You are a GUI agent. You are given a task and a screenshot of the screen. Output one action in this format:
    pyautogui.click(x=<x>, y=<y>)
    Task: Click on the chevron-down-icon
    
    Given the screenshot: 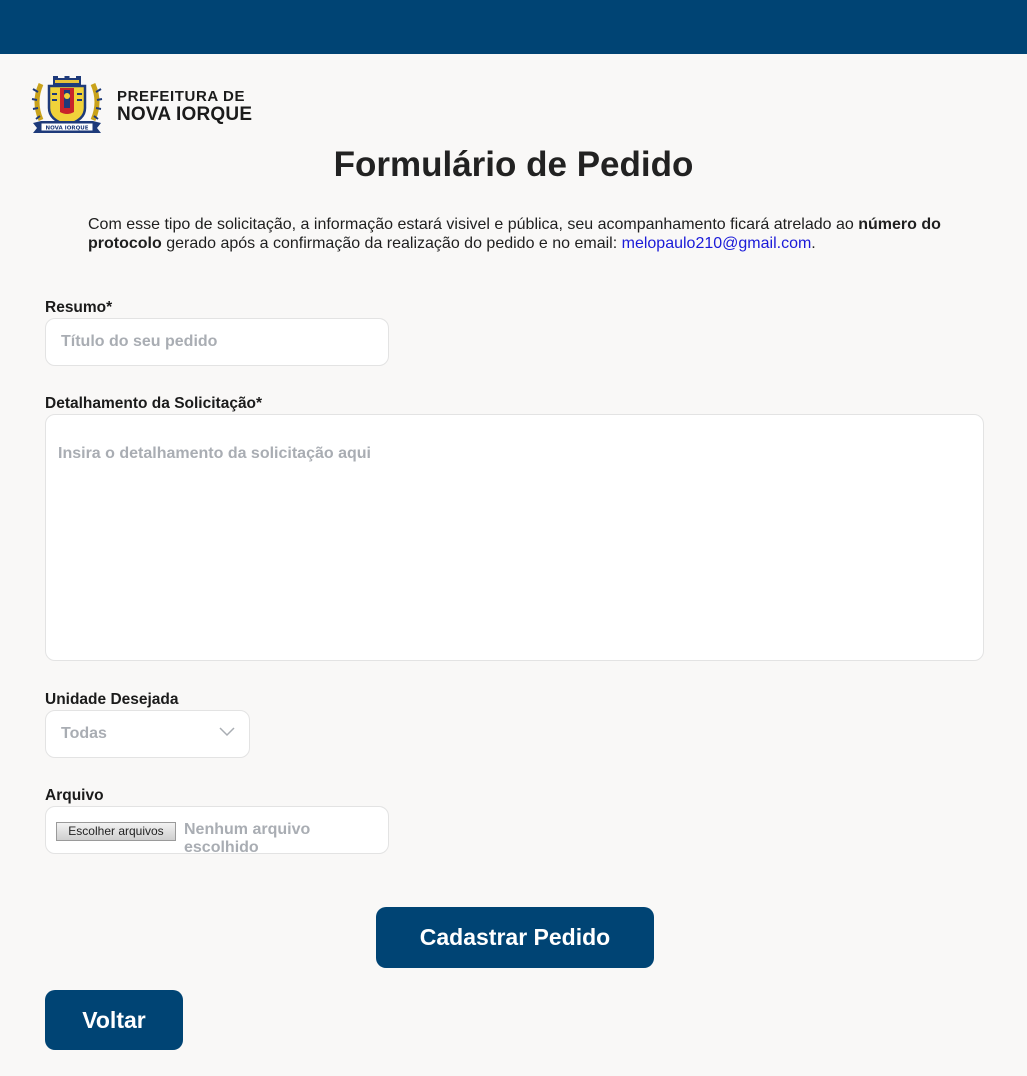 What is the action you would take?
    pyautogui.click(x=227, y=732)
    